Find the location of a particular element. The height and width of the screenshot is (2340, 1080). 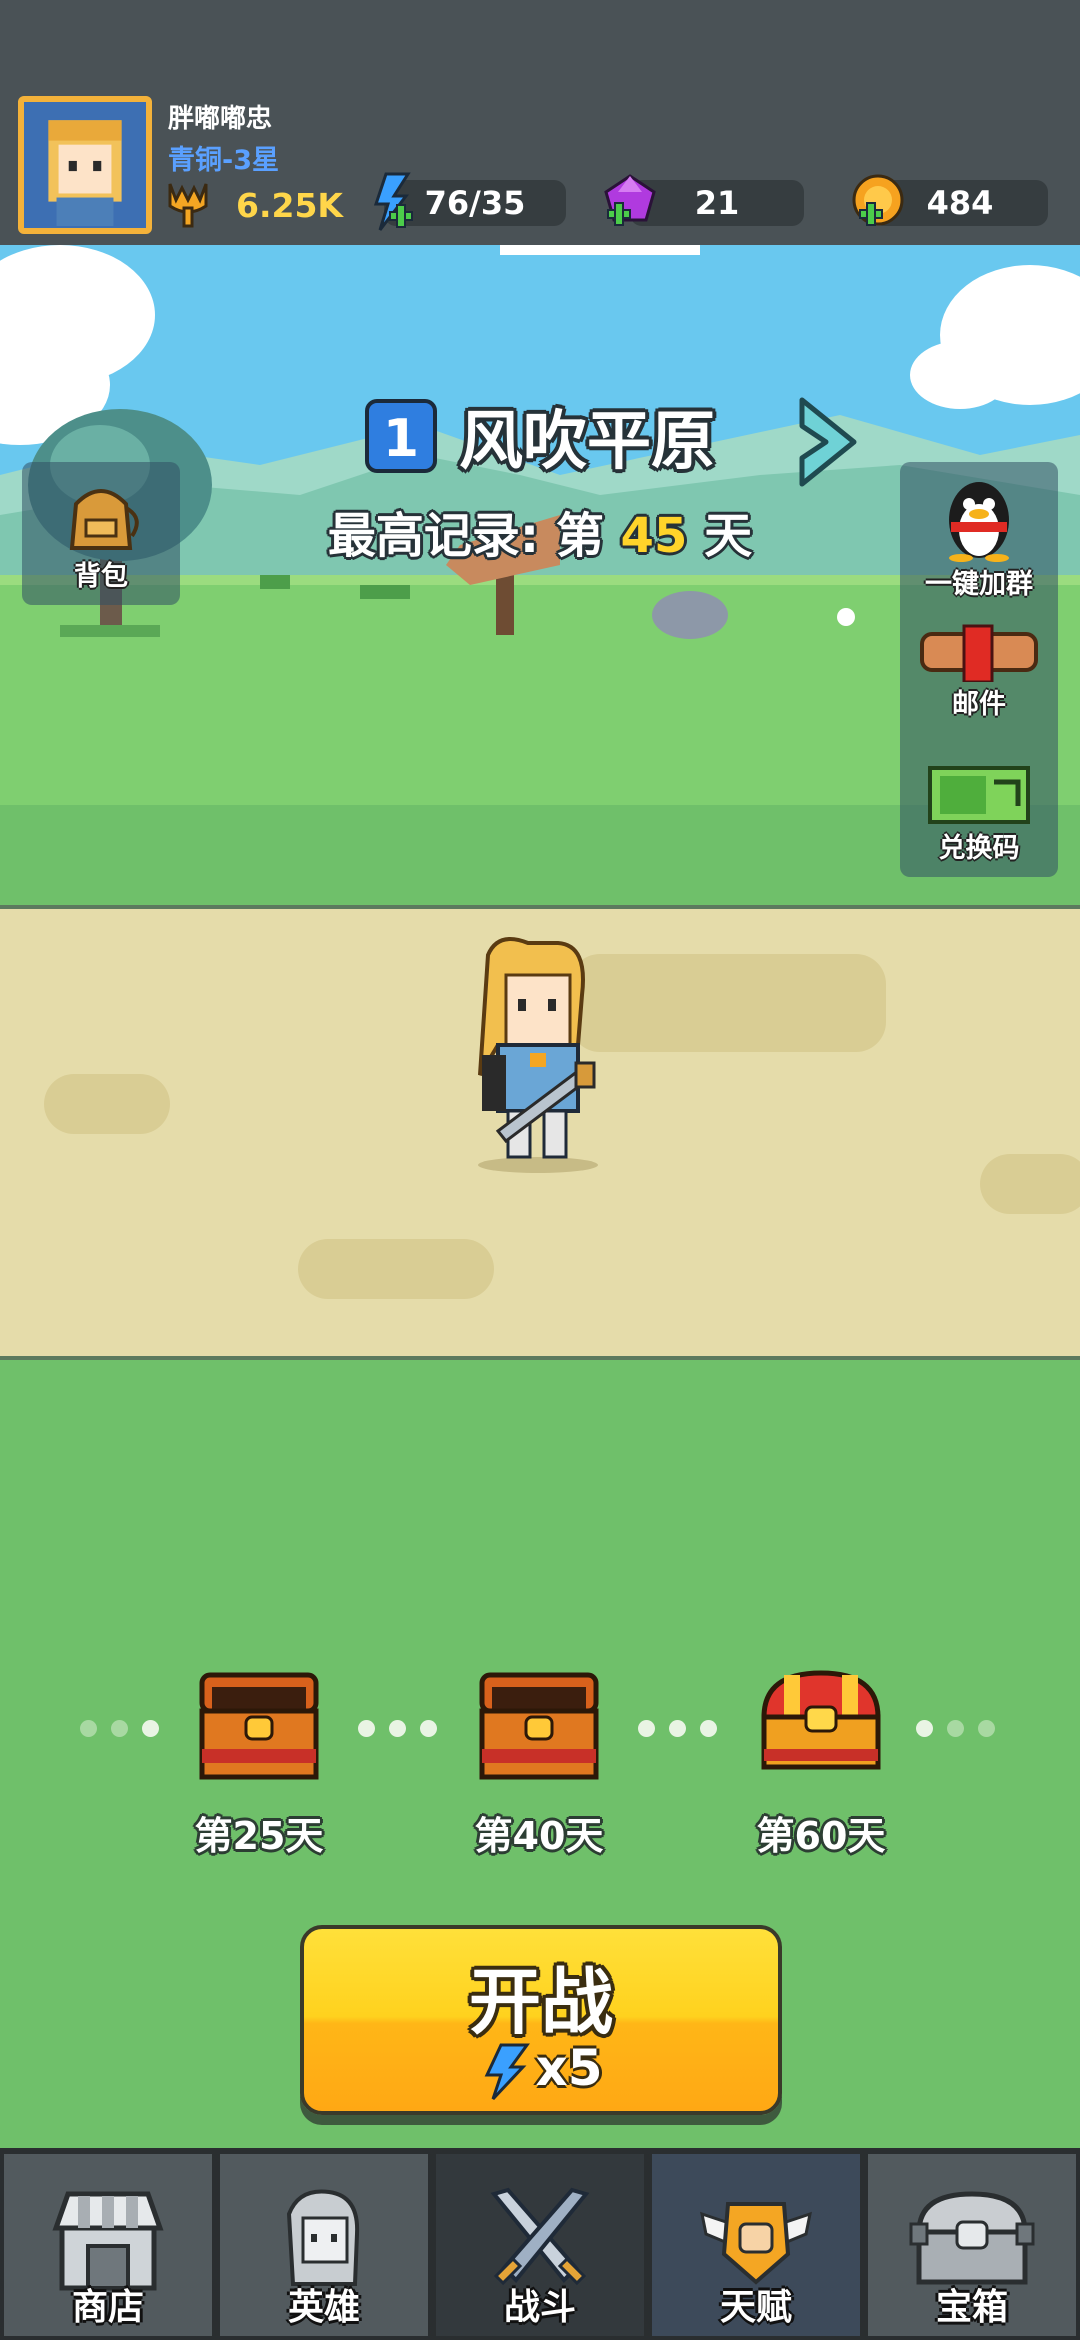

stage-number-badge: 1 is located at coordinates (401, 436).